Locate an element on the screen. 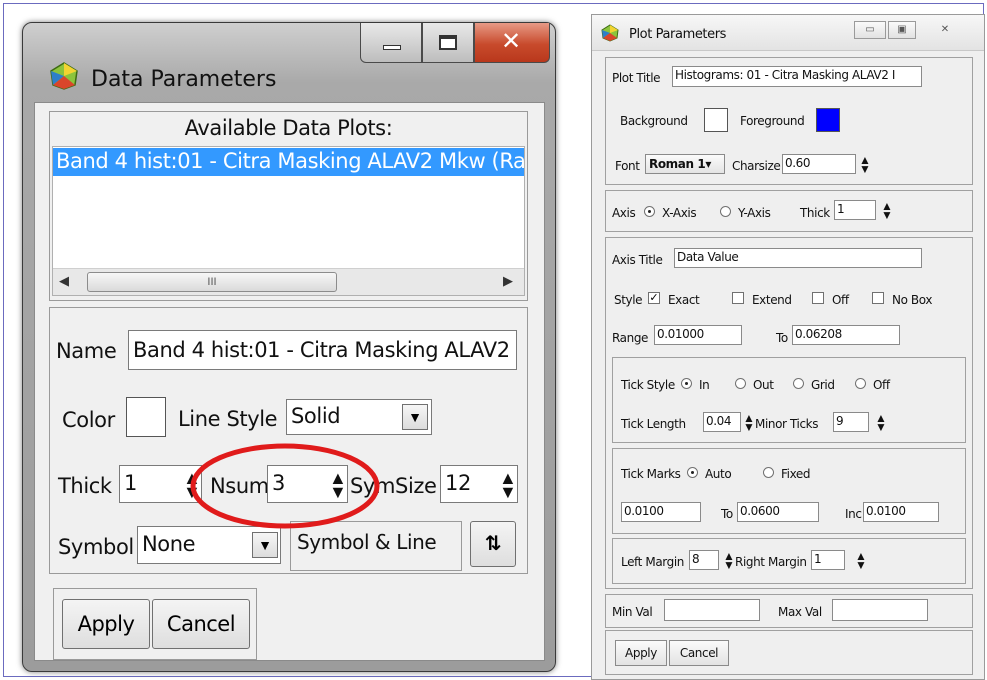  charsize-label: Charsize is located at coordinates (756, 166).